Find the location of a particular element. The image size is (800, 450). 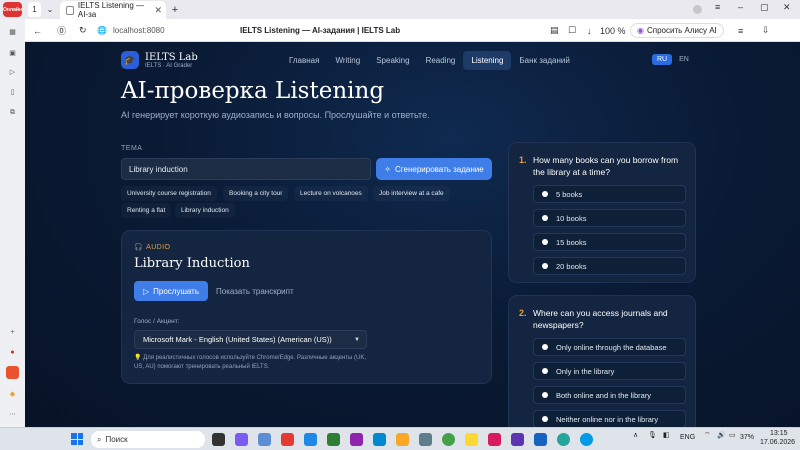

pinterest-icon: ● is located at coordinates (12, 352).